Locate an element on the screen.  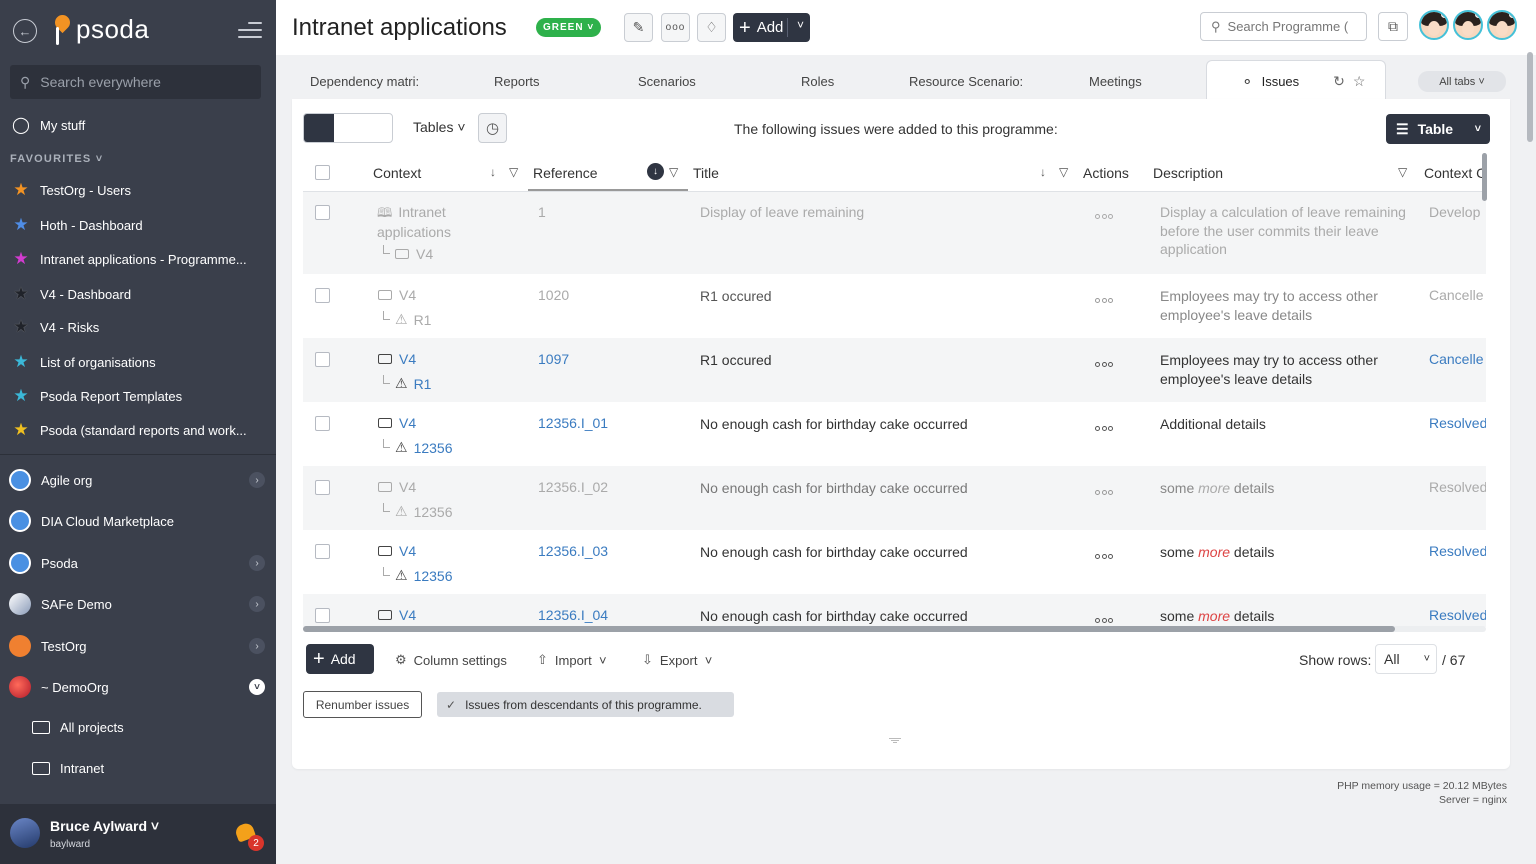
column-settings-button: ⚙ Column settings is located at coordinates (451, 660).